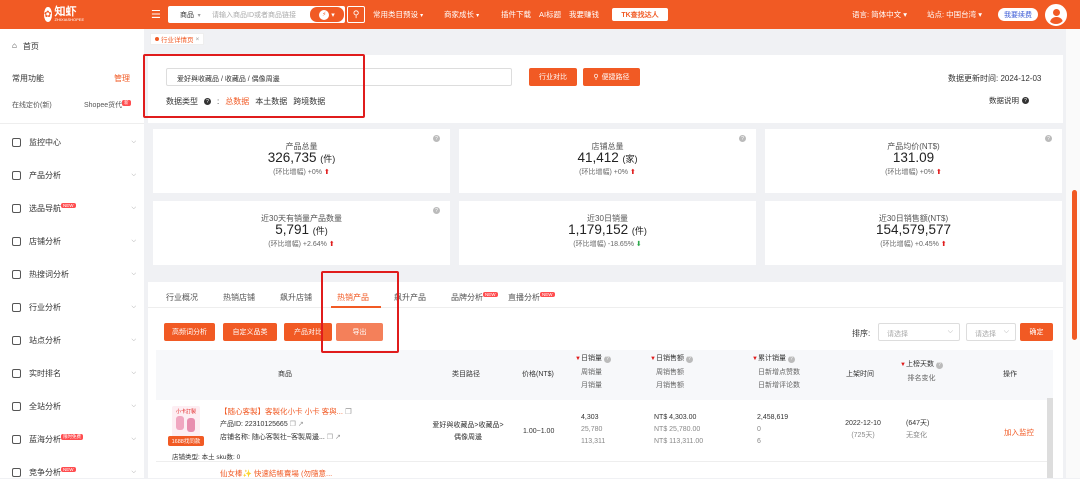 The height and width of the screenshot is (479, 1080). I want to click on sort-select-1: 请选择 ⌵, so click(919, 332).